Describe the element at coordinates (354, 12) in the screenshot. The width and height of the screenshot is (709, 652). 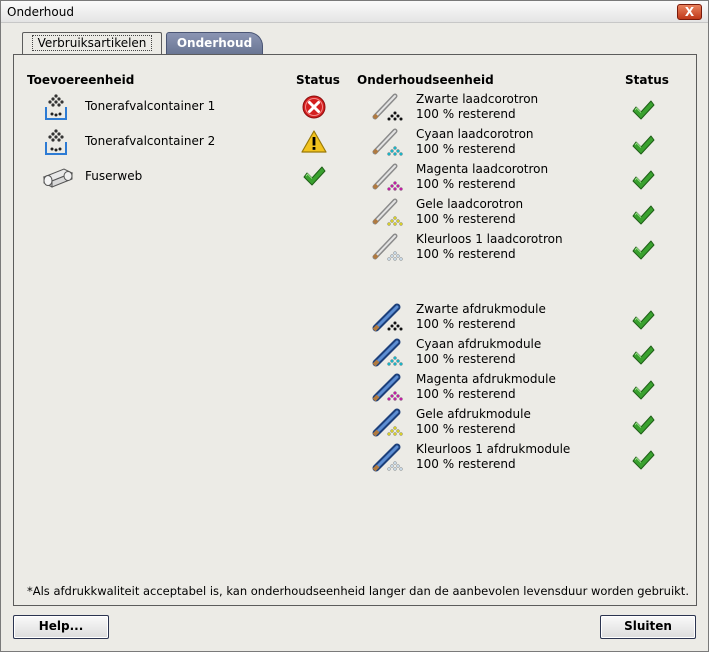
I see `title-bar: Onderhoud X` at that location.